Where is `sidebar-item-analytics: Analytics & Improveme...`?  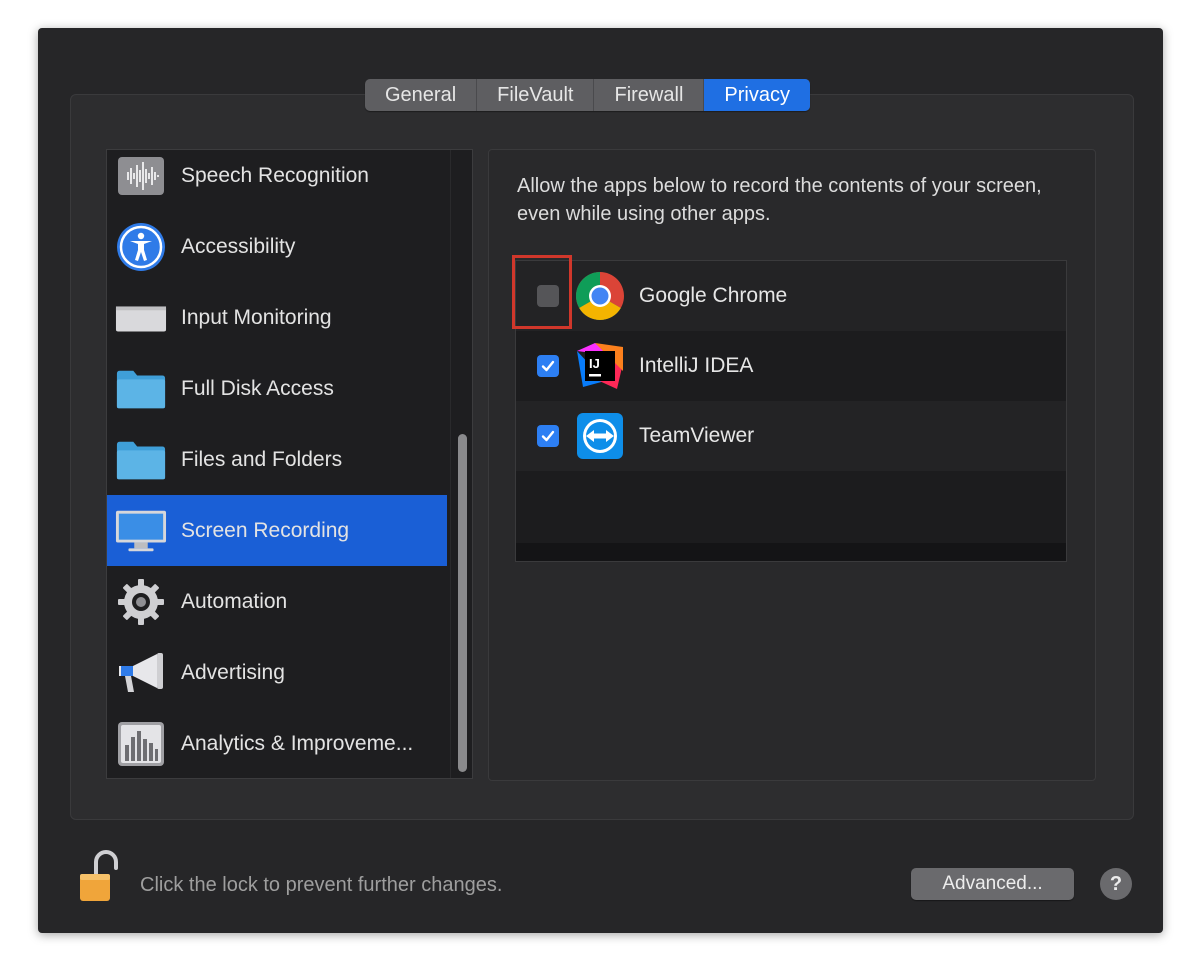 sidebar-item-analytics: Analytics & Improveme... is located at coordinates (277, 743).